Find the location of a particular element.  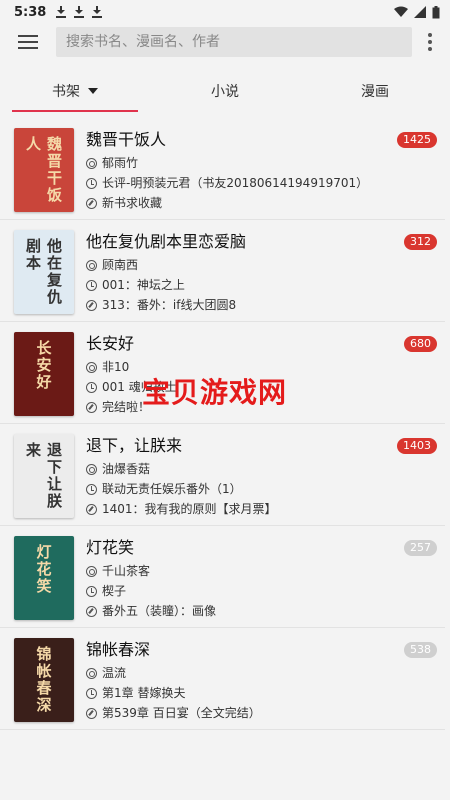

book-cover: 长安好 is located at coordinates (44, 374).